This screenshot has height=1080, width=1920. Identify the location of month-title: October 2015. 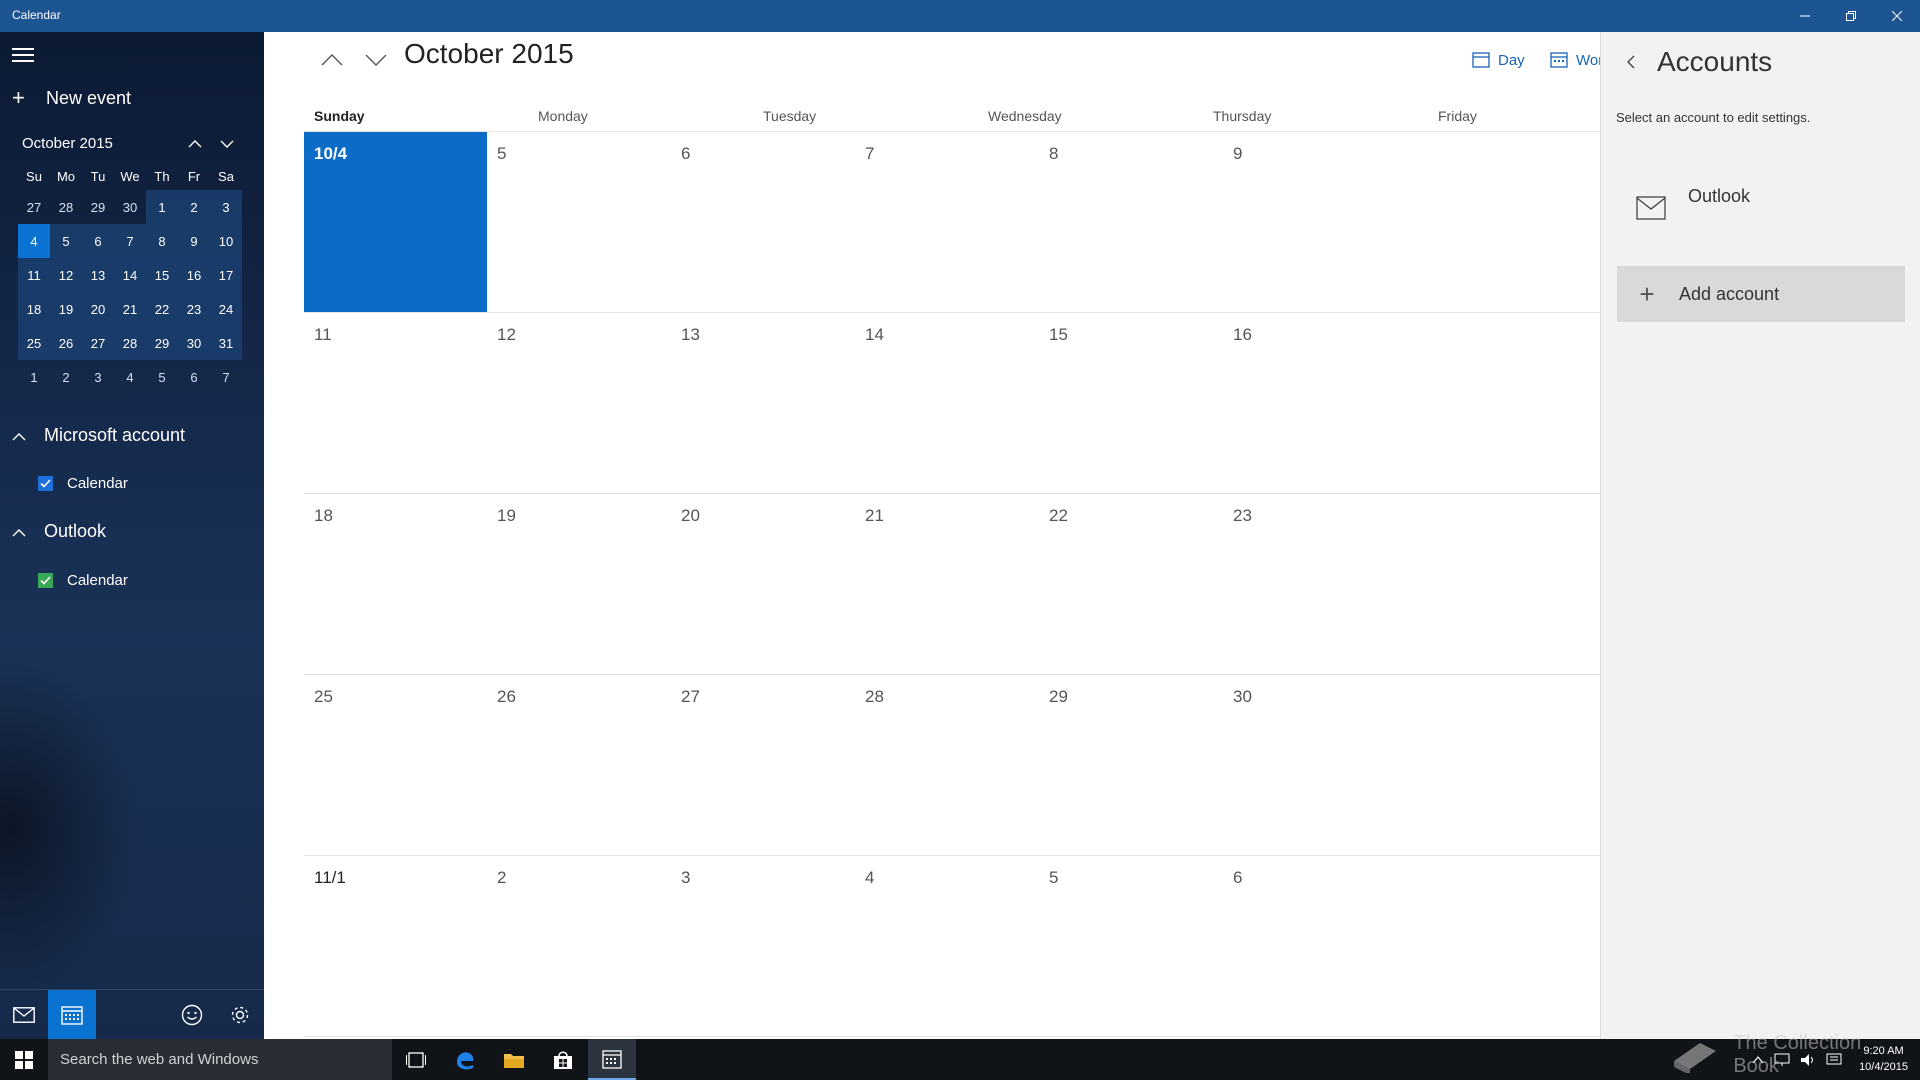
(489, 54).